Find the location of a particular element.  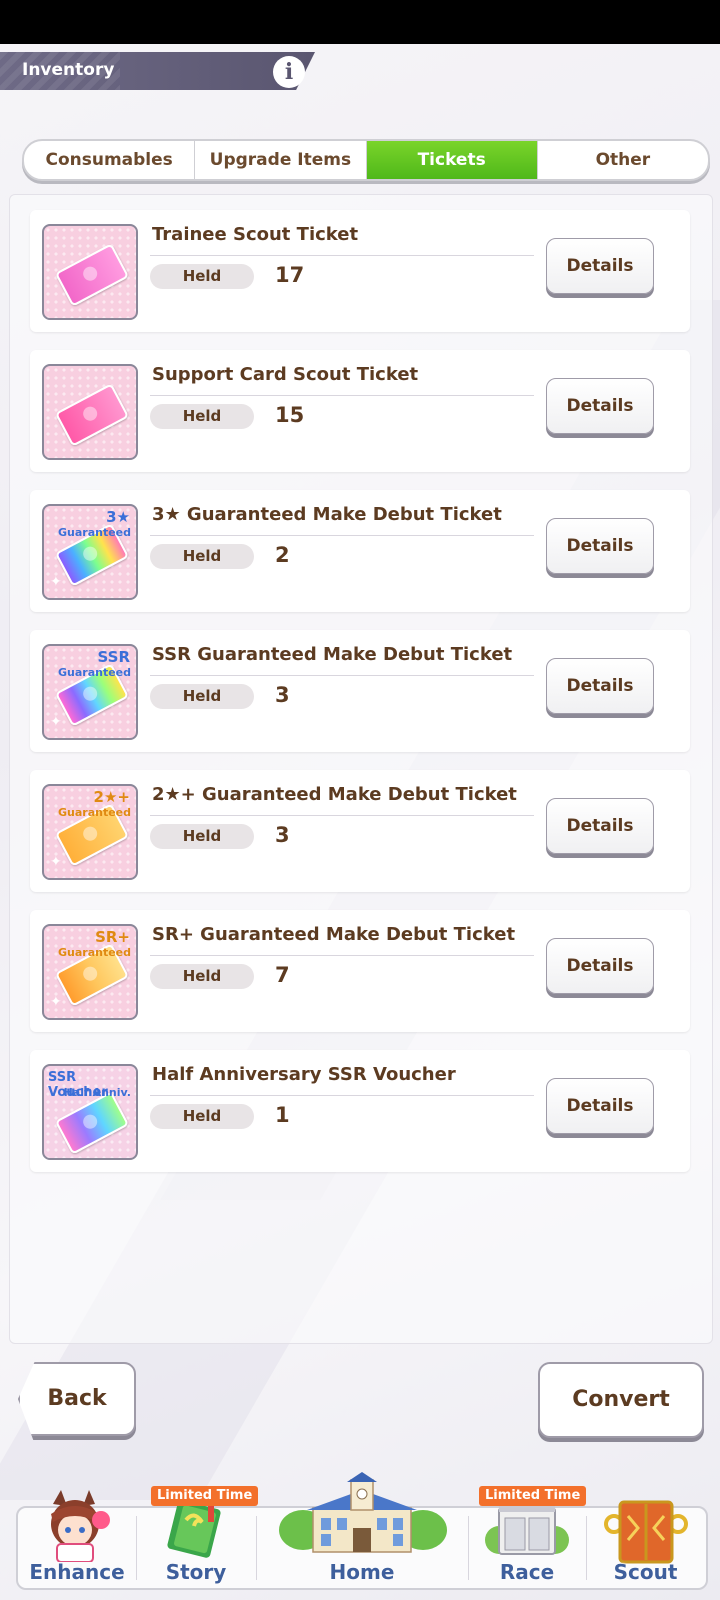

status-bar is located at coordinates (360, 22).